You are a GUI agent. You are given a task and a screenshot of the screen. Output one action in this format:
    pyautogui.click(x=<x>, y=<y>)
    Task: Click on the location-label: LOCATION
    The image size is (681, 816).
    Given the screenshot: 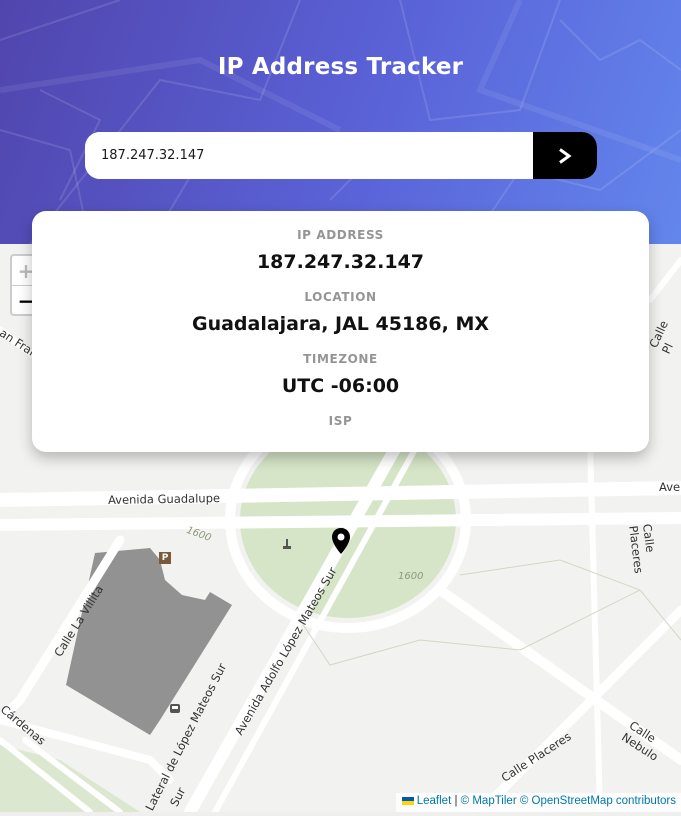 What is the action you would take?
    pyautogui.click(x=340, y=297)
    